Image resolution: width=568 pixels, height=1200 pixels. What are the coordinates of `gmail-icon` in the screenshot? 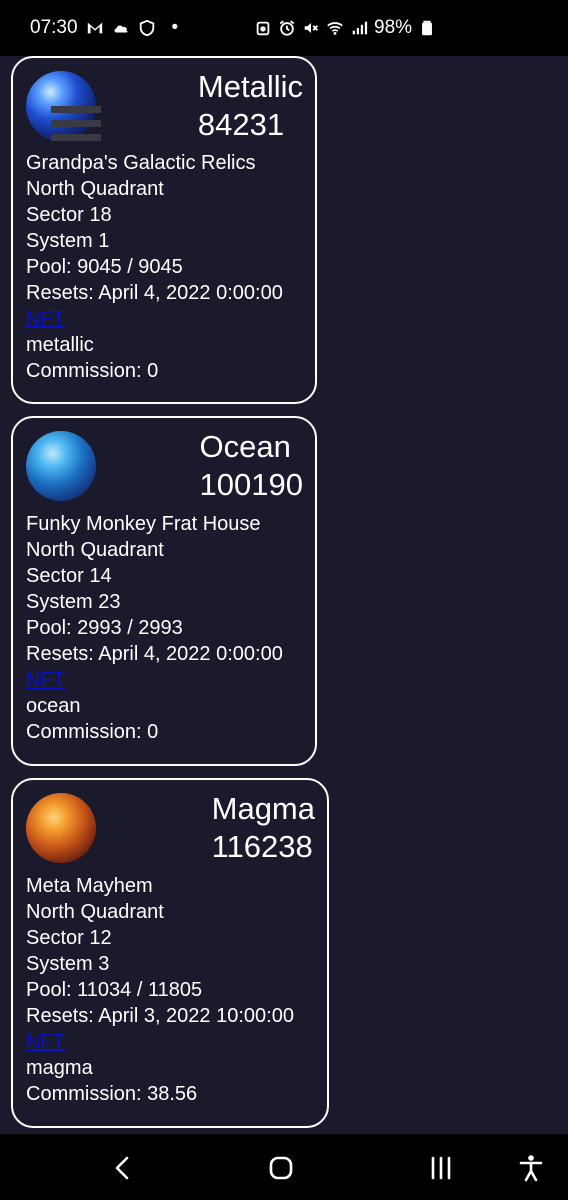 It's located at (95, 28).